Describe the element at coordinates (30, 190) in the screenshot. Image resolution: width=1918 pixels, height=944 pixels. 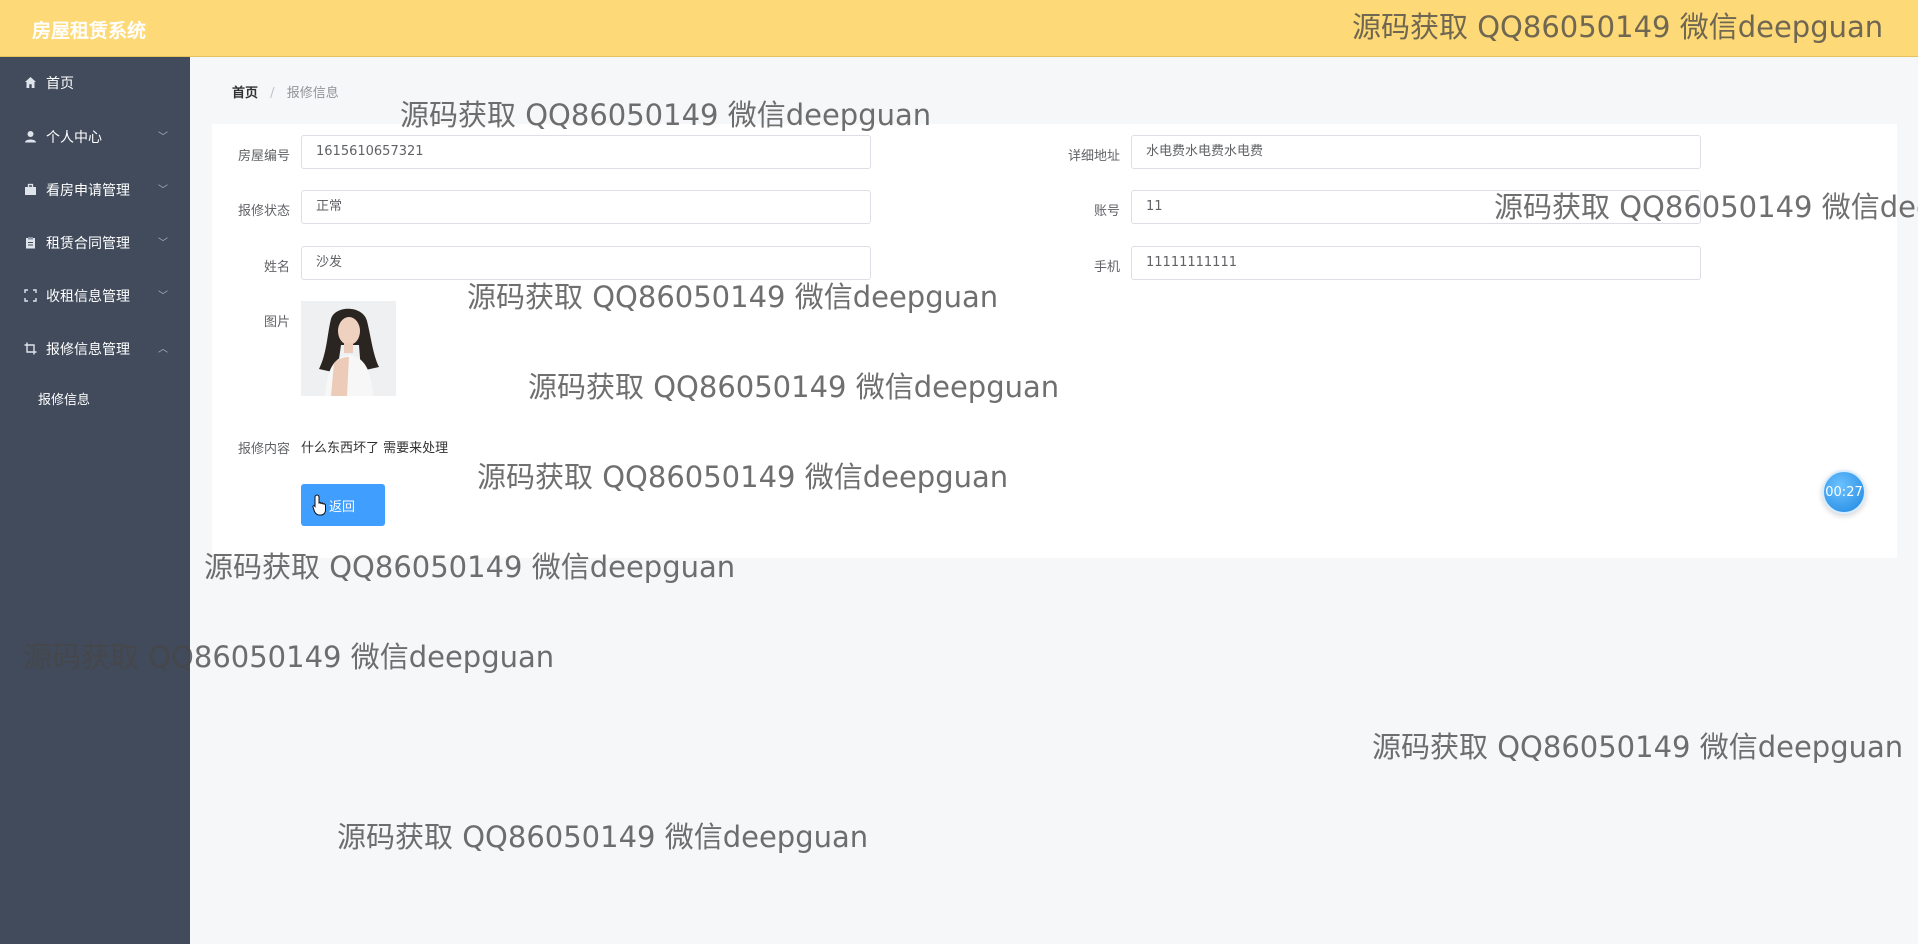
I see `briefcase-icon` at that location.